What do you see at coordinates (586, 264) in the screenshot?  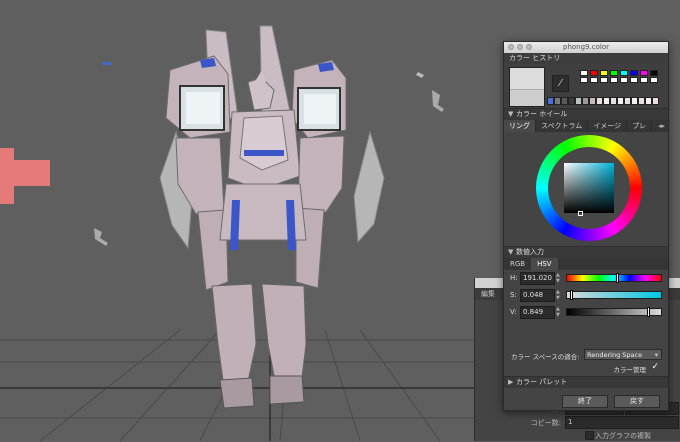 I see `numeric-tabs: RGB HSV` at bounding box center [586, 264].